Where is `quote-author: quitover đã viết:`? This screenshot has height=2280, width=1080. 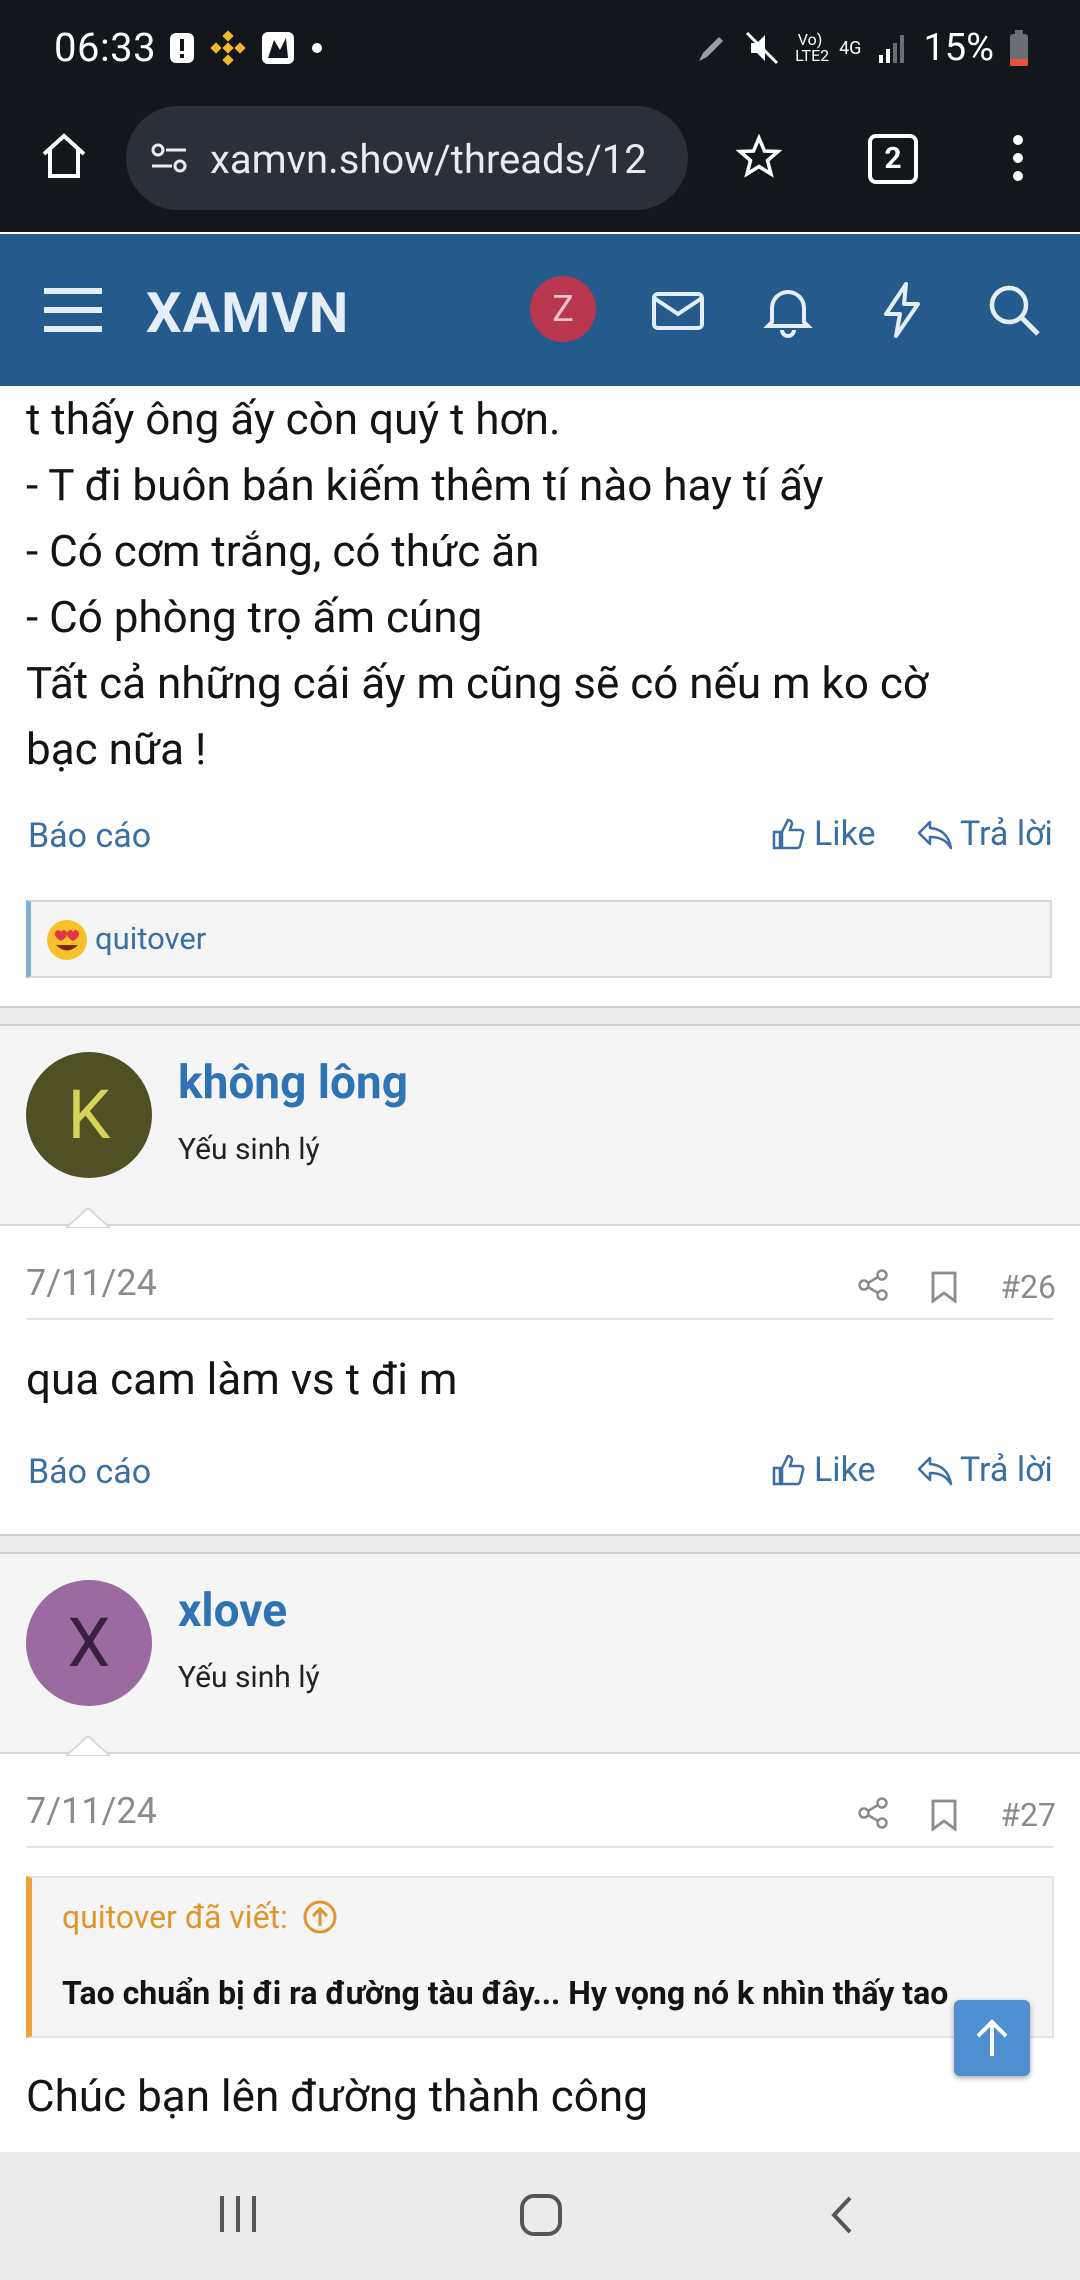 quote-author: quitover đã viết: is located at coordinates (175, 1917).